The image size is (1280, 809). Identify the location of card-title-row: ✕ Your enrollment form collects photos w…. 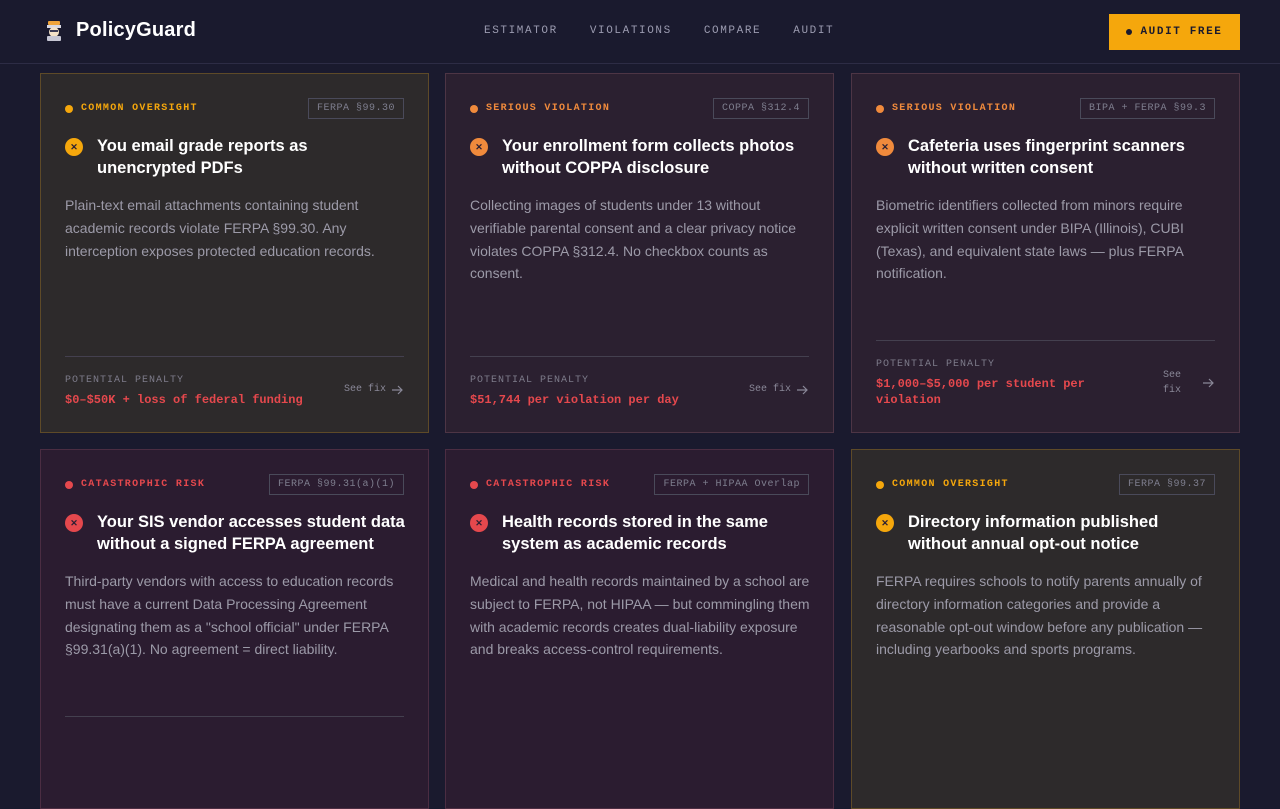
(640, 157).